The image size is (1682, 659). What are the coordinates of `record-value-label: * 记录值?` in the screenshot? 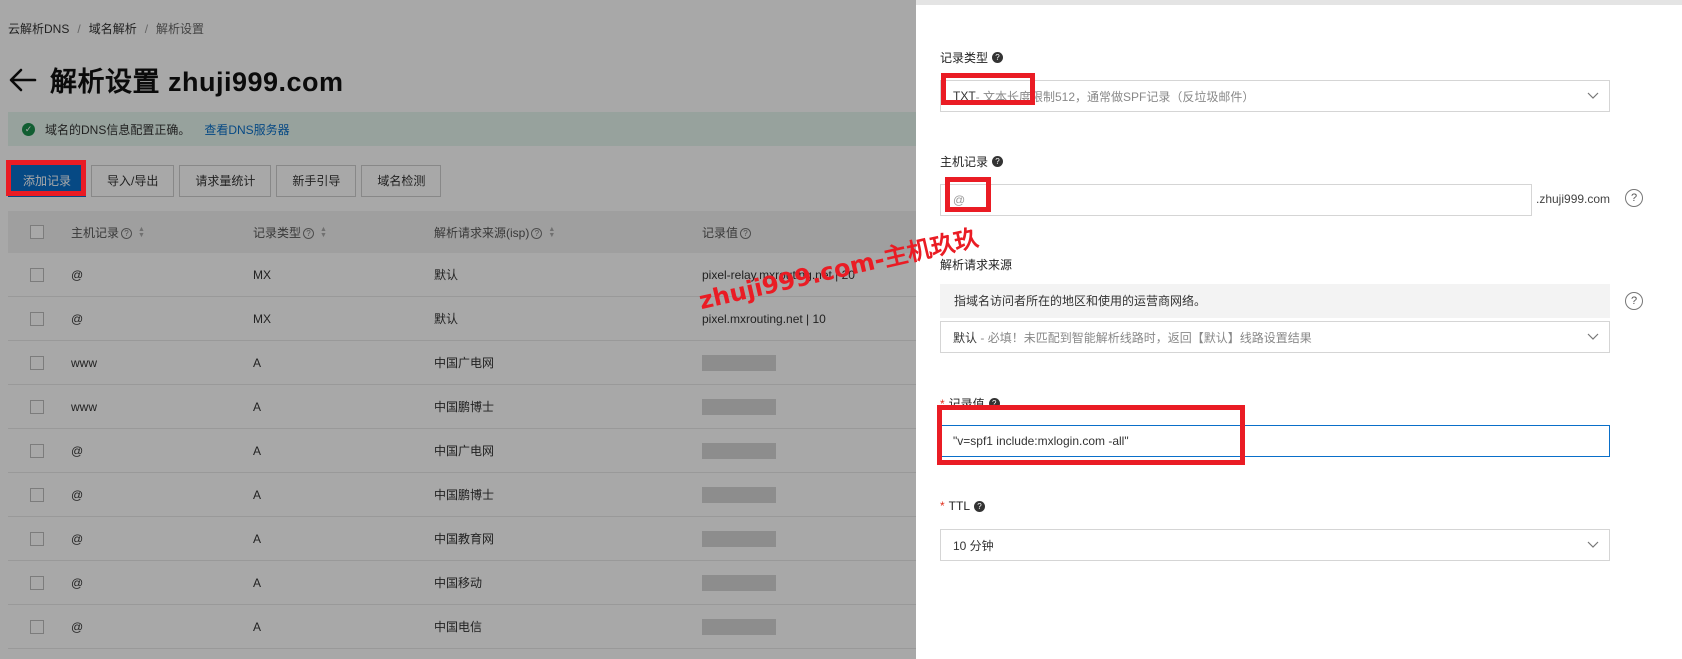 It's located at (970, 403).